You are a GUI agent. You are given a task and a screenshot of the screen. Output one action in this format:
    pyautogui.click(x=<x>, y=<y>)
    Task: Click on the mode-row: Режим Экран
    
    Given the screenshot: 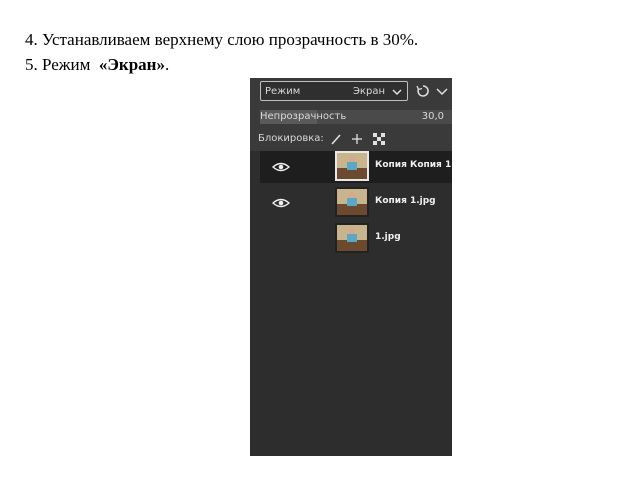 What is the action you would take?
    pyautogui.click(x=351, y=92)
    